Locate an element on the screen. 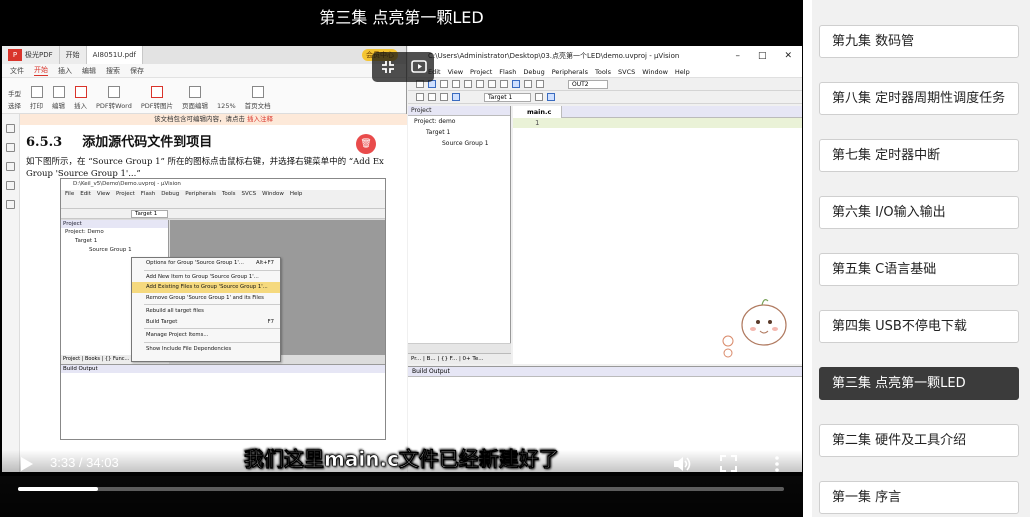  ribbon-insert: 插入 is located at coordinates (80, 98).